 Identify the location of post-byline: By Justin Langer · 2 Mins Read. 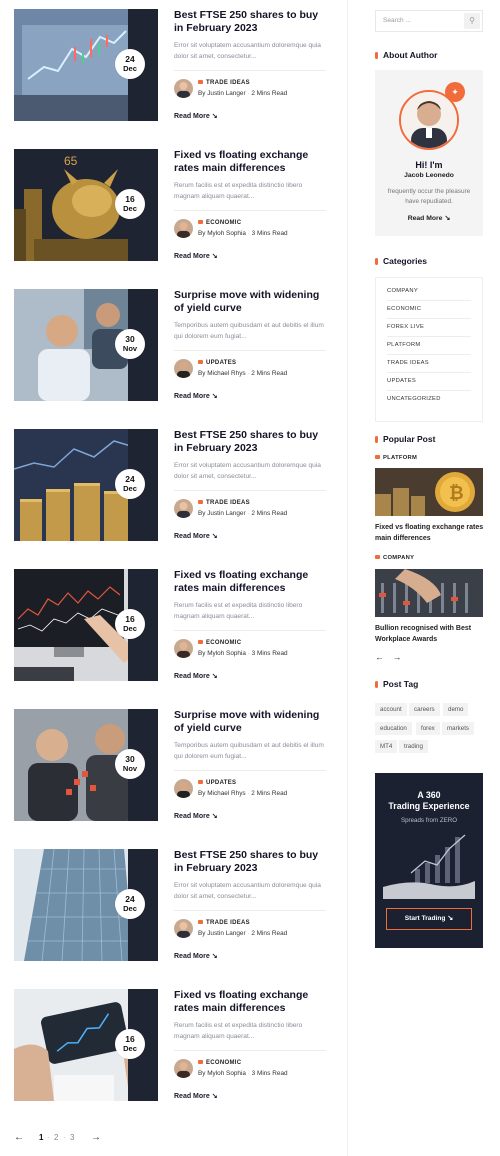
(243, 93).